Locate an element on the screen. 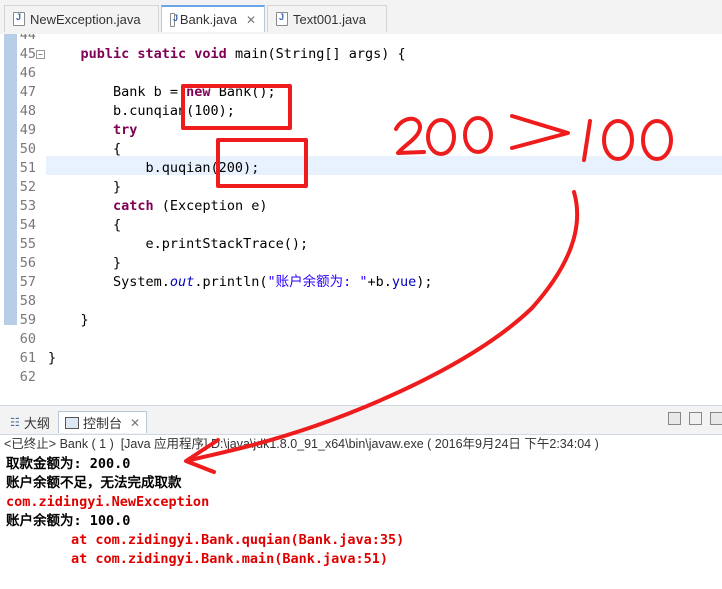 The image size is (722, 589). highlight-box-quqian is located at coordinates (262, 163).